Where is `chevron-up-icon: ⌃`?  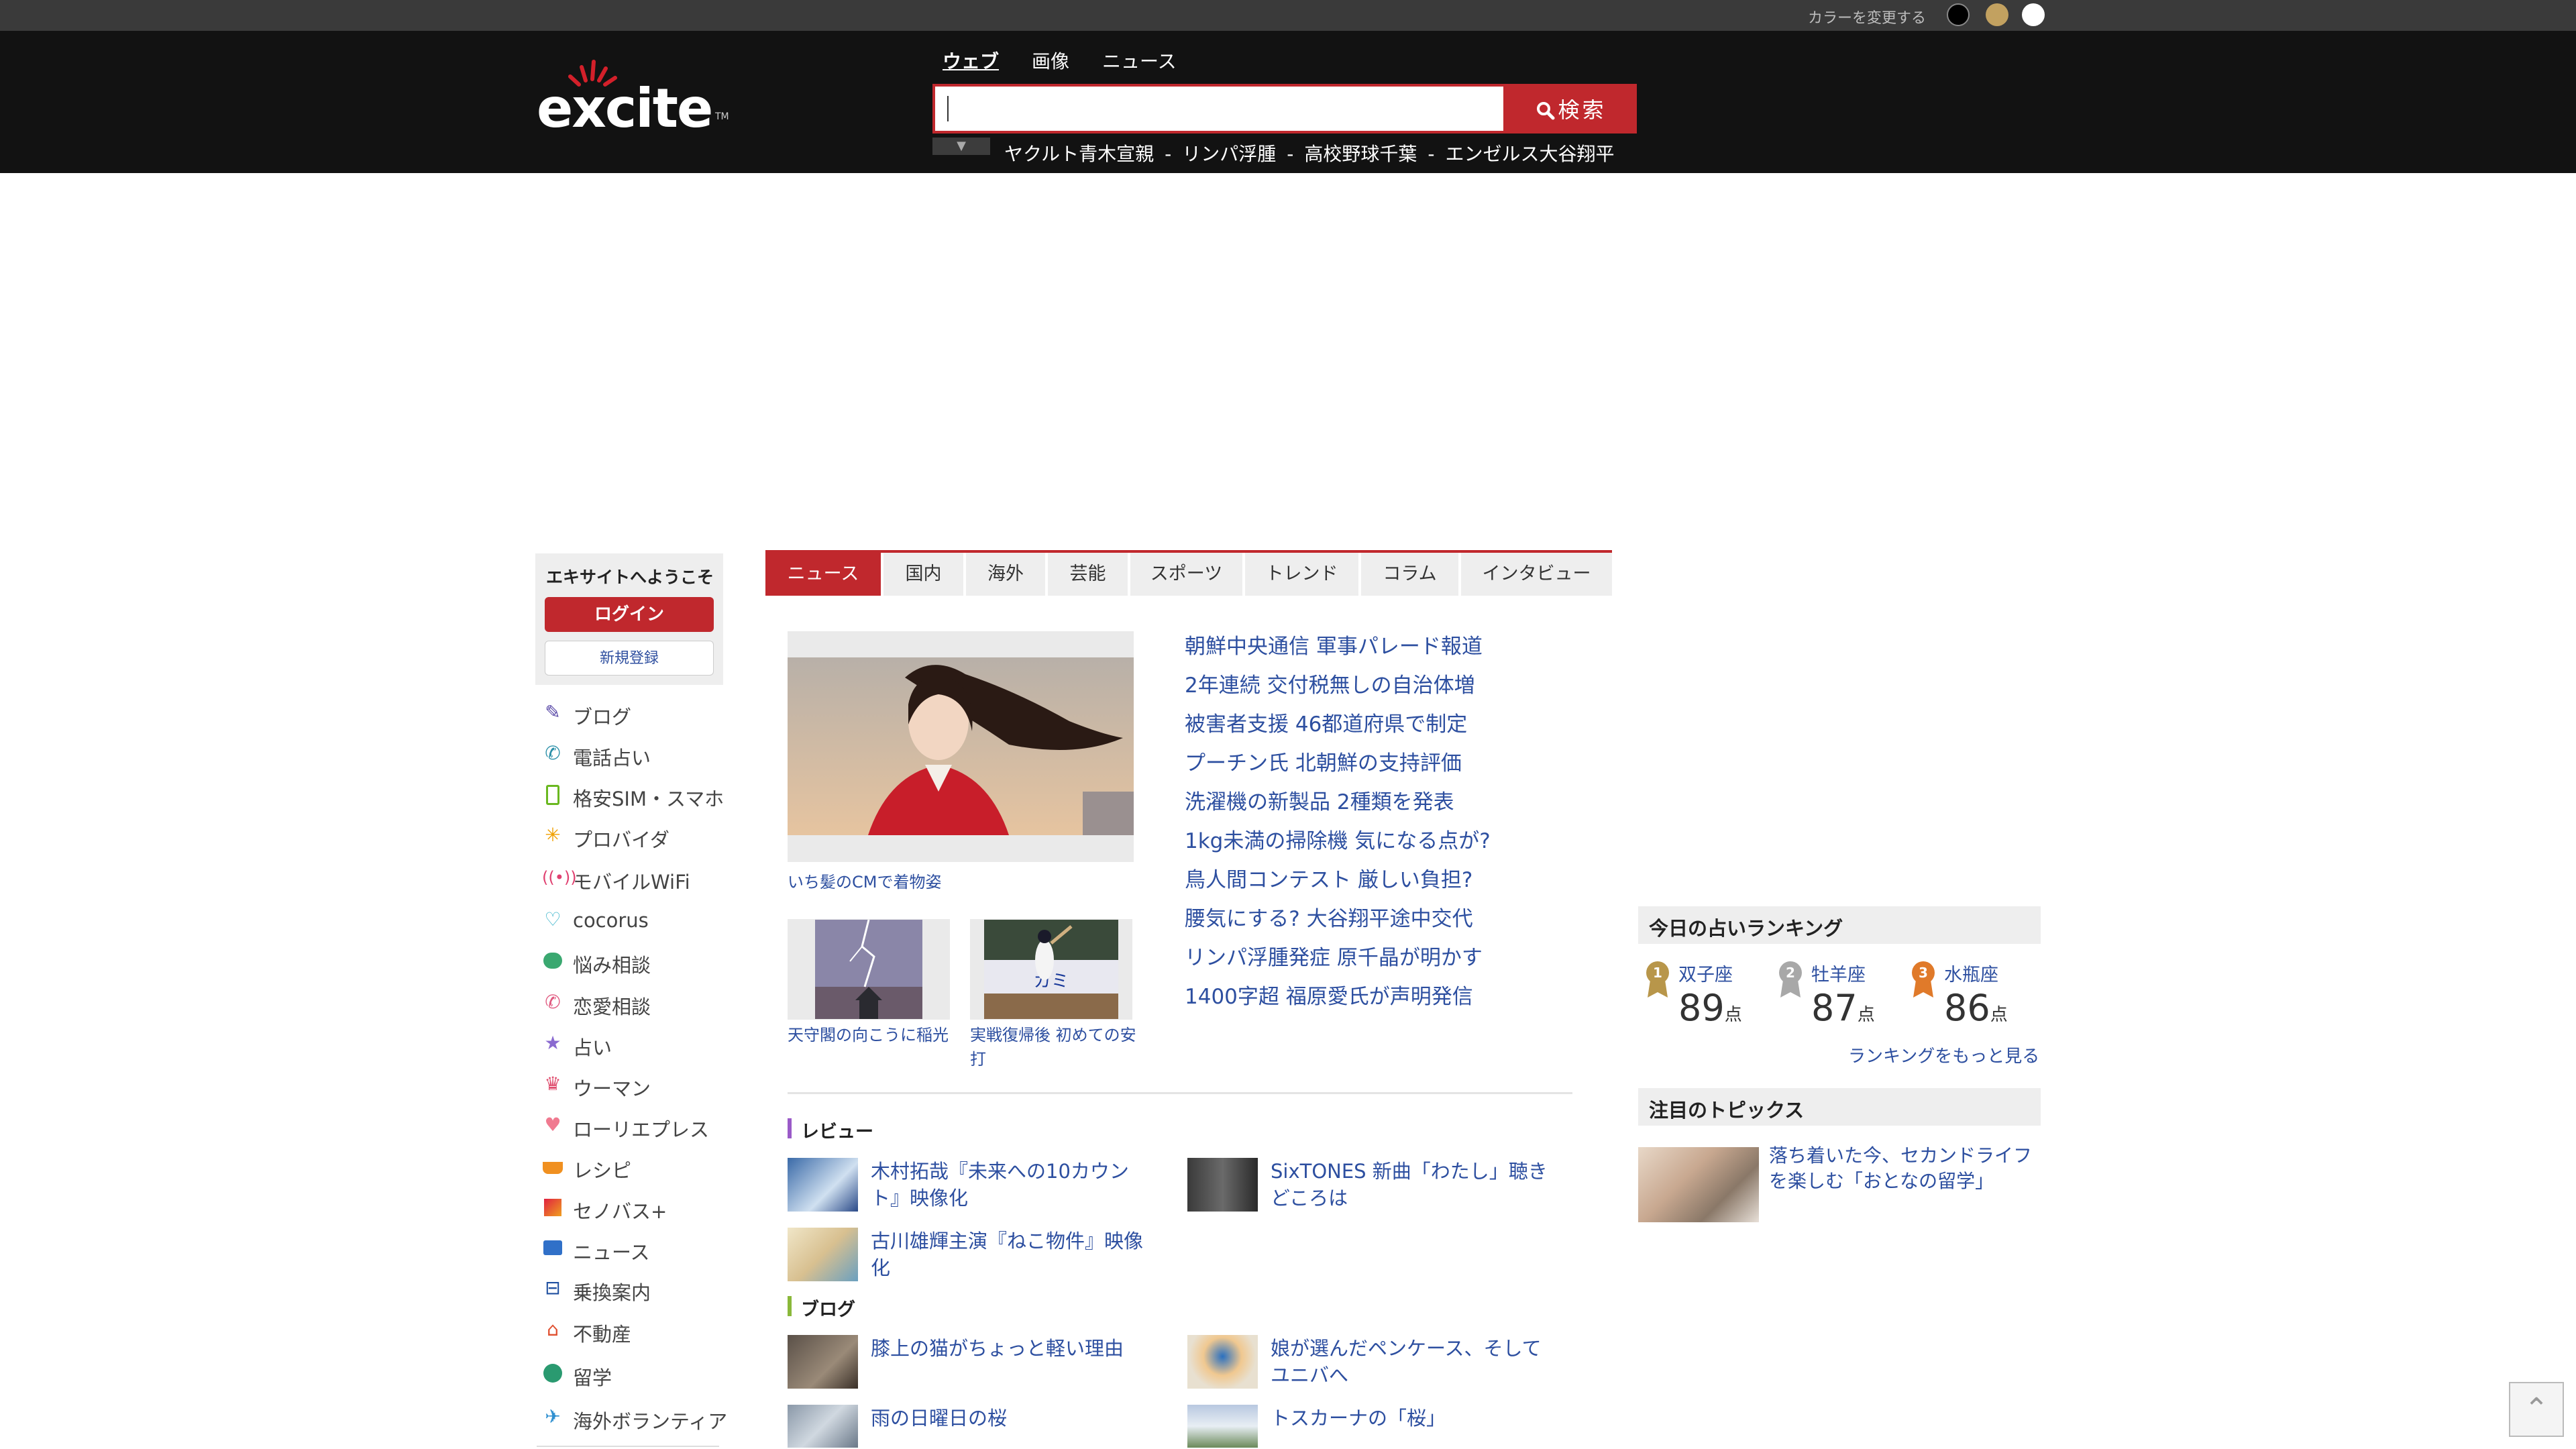 chevron-up-icon: ⌃ is located at coordinates (2536, 1409).